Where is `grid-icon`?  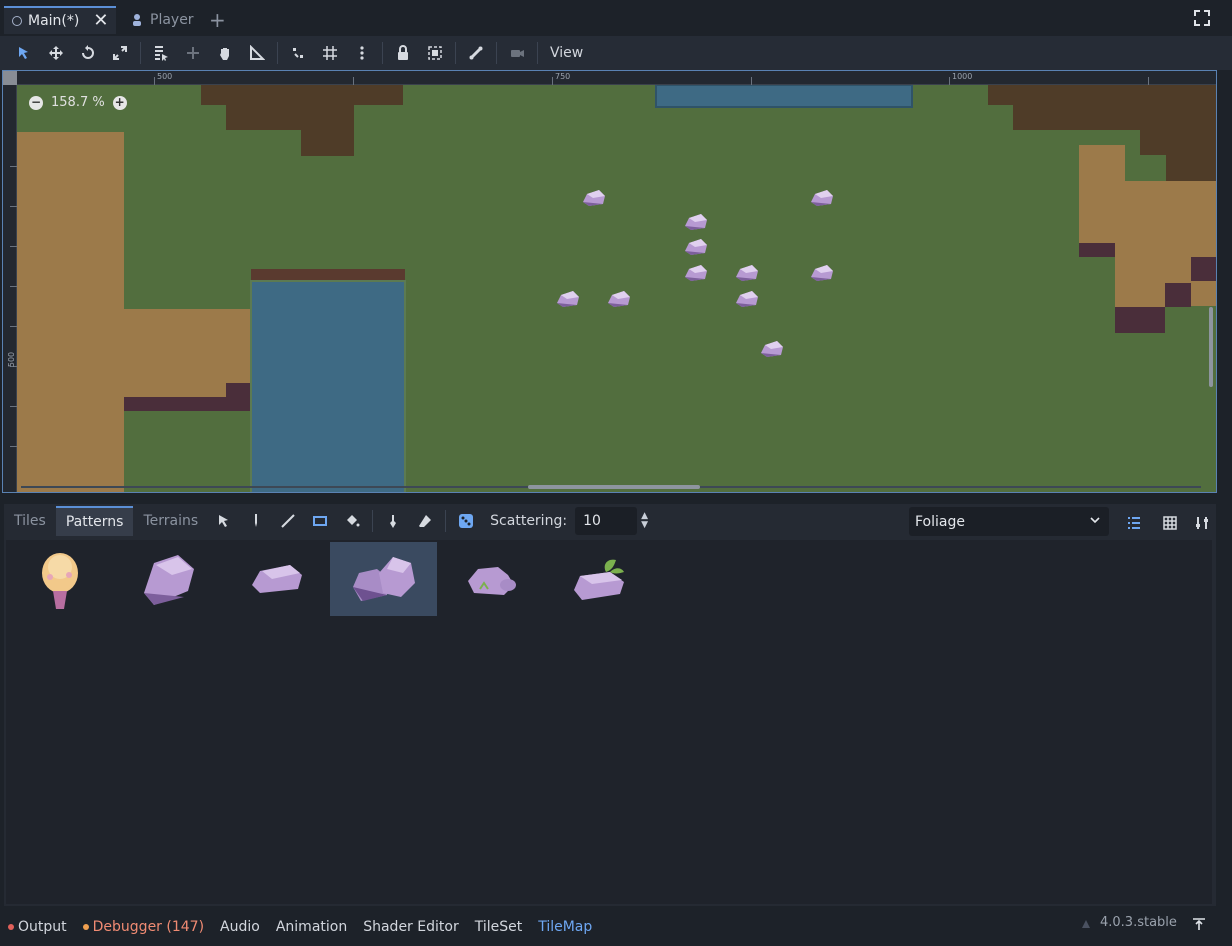 grid-icon is located at coordinates (1170, 523).